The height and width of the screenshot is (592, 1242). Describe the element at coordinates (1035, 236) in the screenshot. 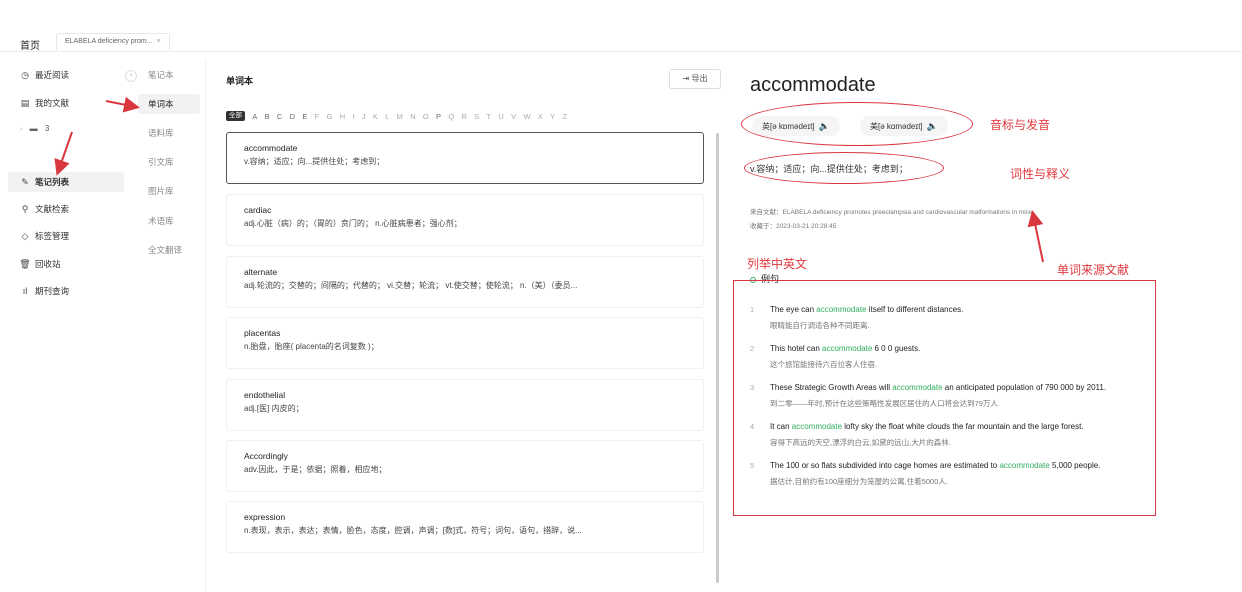

I see `arrow-to-source` at that location.